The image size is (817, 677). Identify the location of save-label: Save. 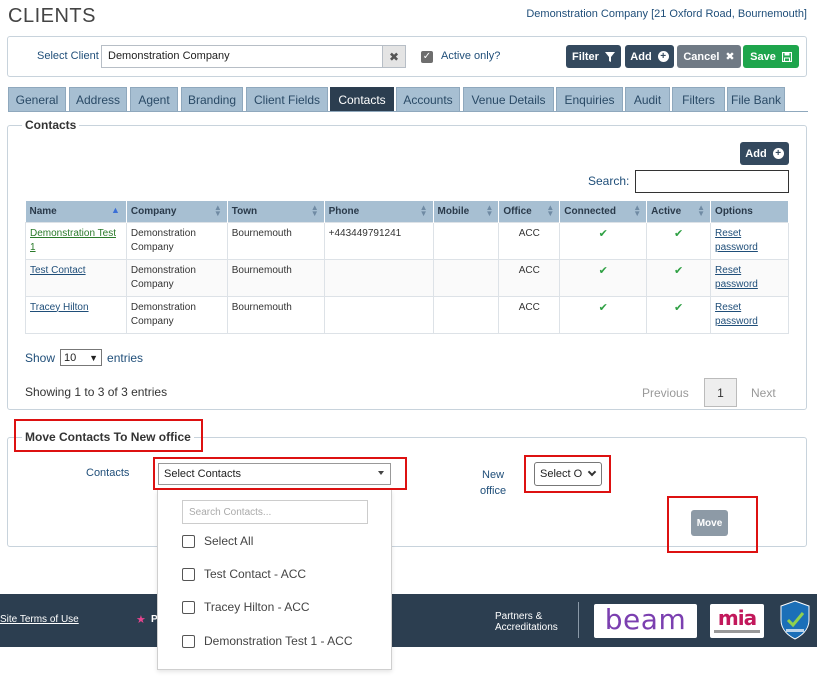
(763, 56).